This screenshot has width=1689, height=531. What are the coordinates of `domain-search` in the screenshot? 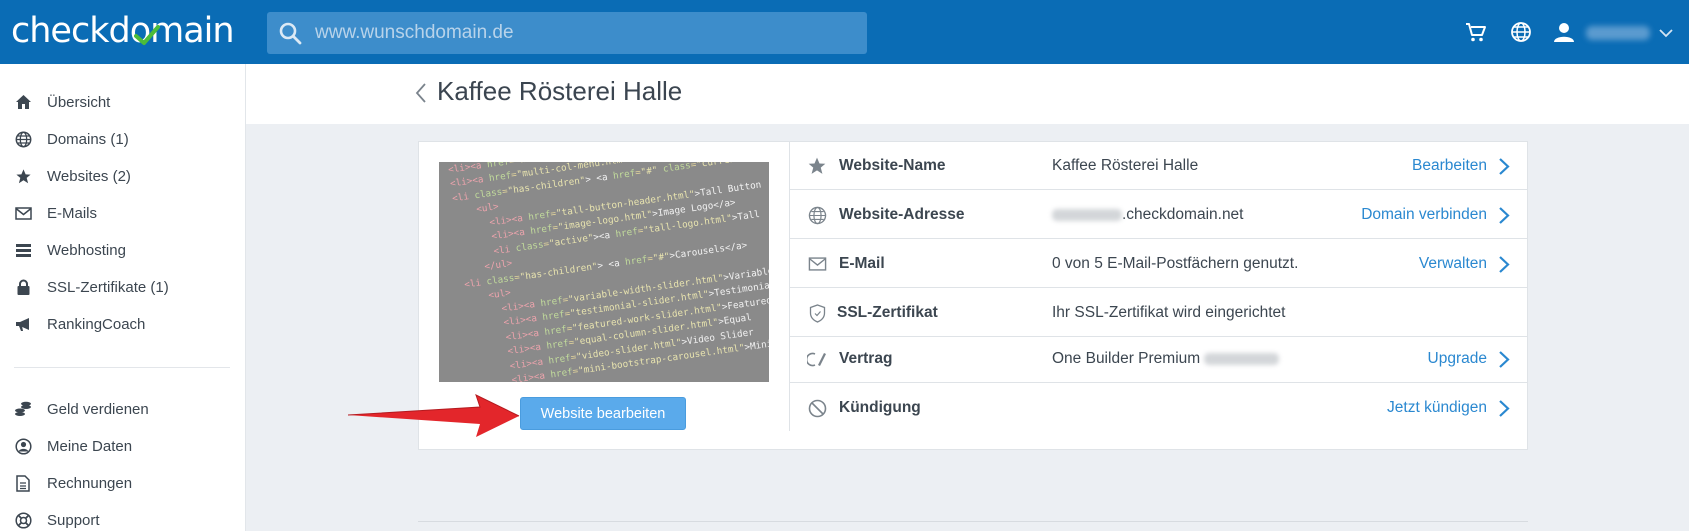 It's located at (567, 33).